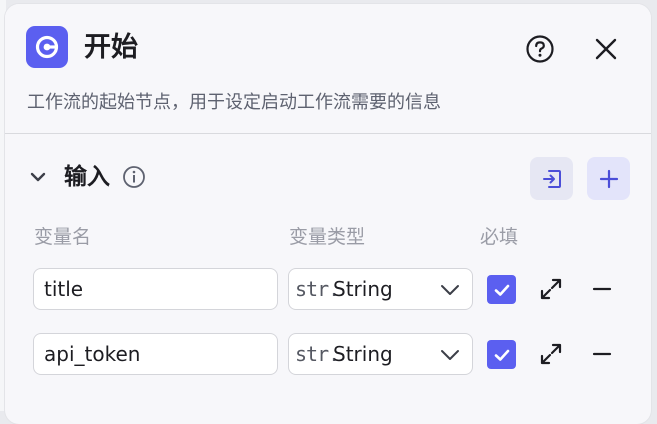 The image size is (657, 424). I want to click on import-variables-button, so click(551, 178).